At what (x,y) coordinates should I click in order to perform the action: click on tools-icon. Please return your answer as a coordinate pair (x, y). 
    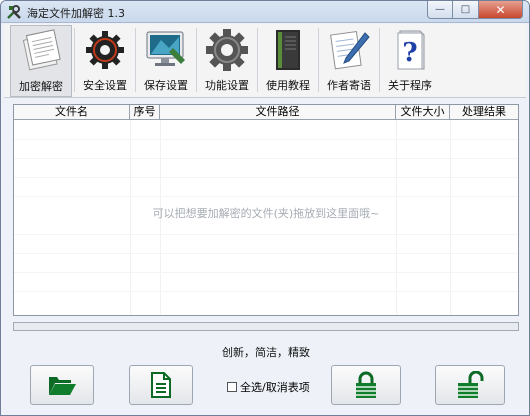
    Looking at the image, I should click on (14, 12).